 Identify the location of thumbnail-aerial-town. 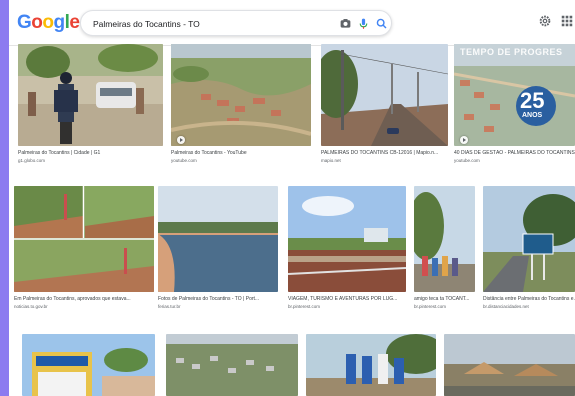
(241, 95).